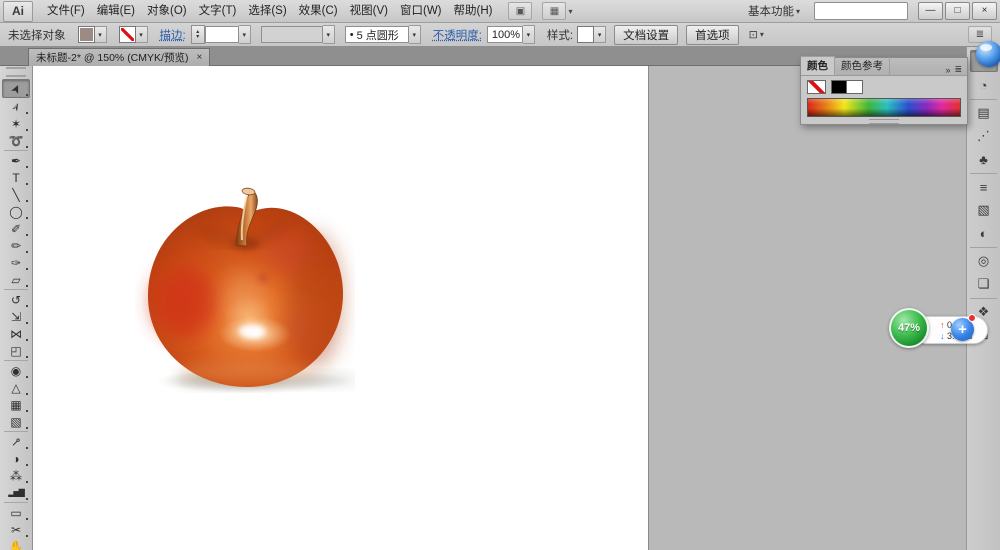 Image resolution: width=1000 pixels, height=550 pixels. I want to click on dock-color-guide-icon: ◔, so click(984, 85).